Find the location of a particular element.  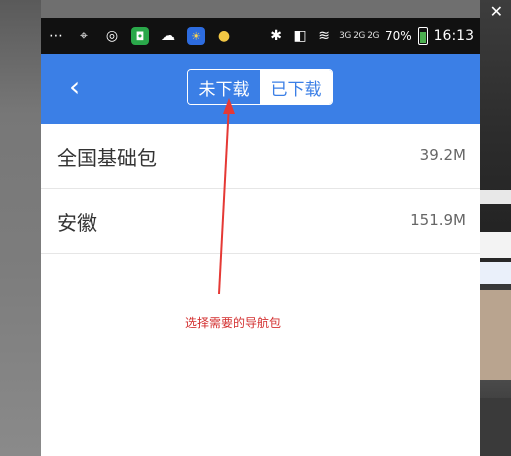

close-icon: ✕ is located at coordinates (496, 11).